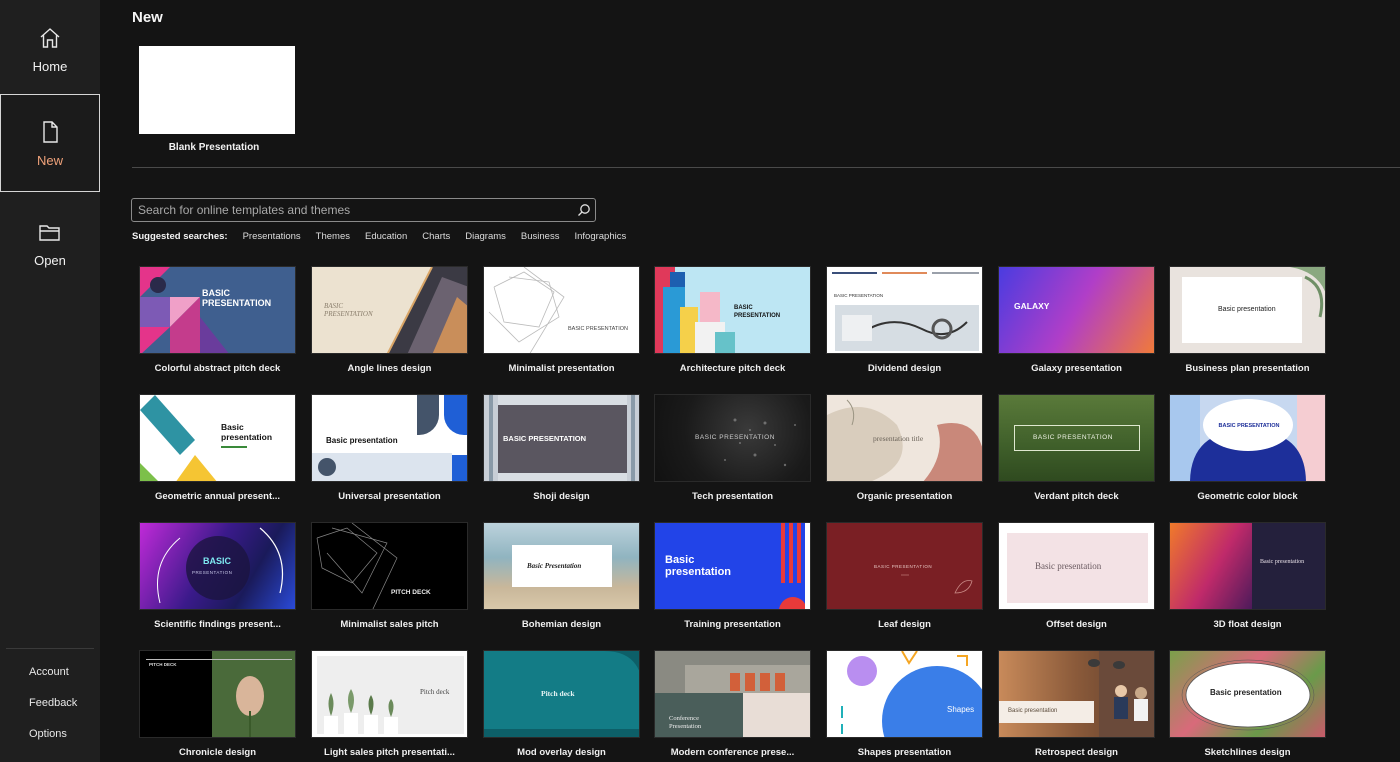 This screenshot has width=1400, height=762. I want to click on suggestion-charts: Charts, so click(436, 236).